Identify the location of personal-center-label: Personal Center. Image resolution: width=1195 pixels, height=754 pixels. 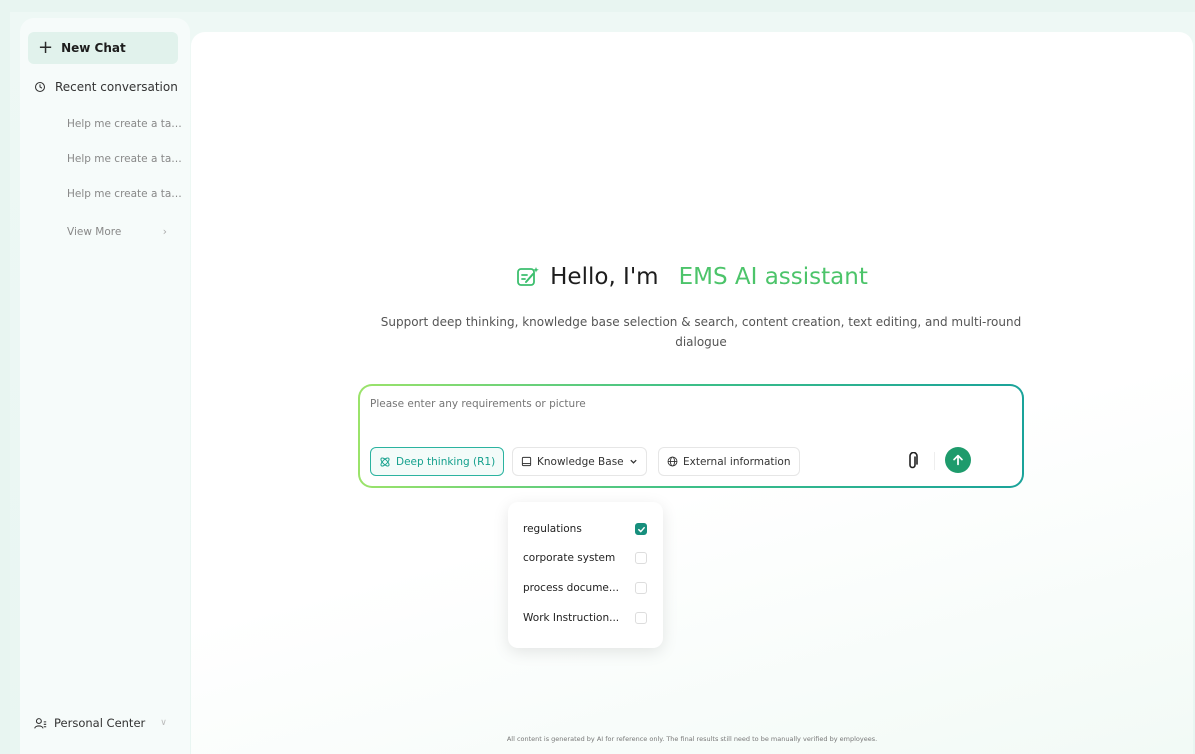
(100, 723).